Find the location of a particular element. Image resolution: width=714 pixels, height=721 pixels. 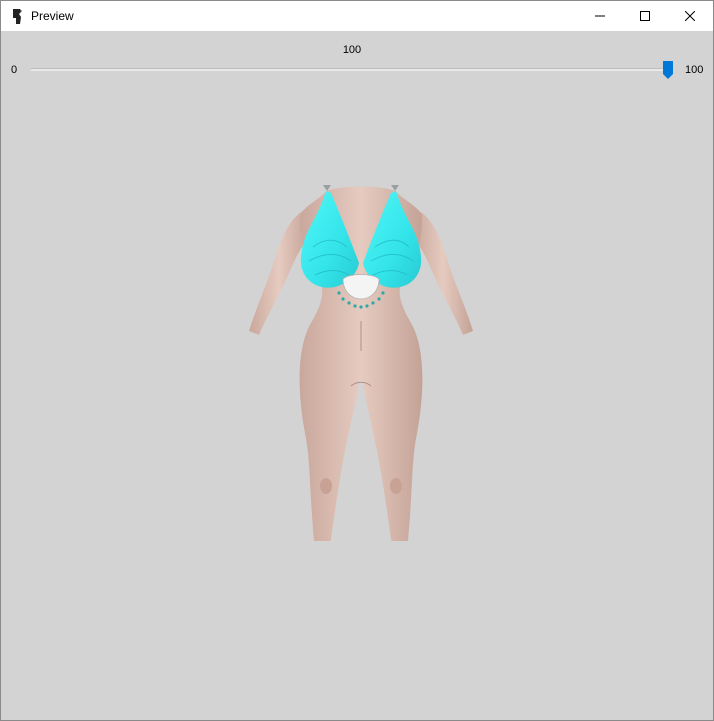

maximize-icon is located at coordinates (645, 16).